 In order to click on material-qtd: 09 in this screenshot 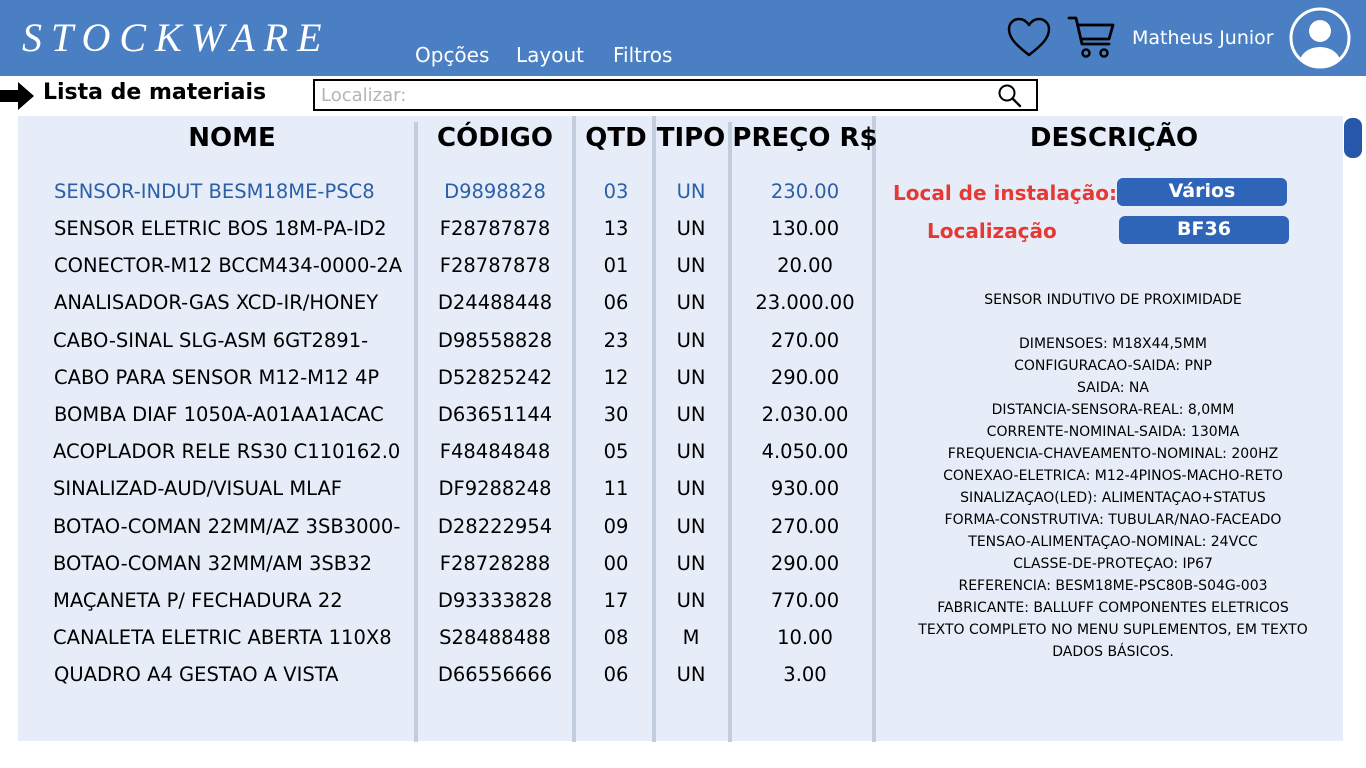, I will do `click(616, 526)`.